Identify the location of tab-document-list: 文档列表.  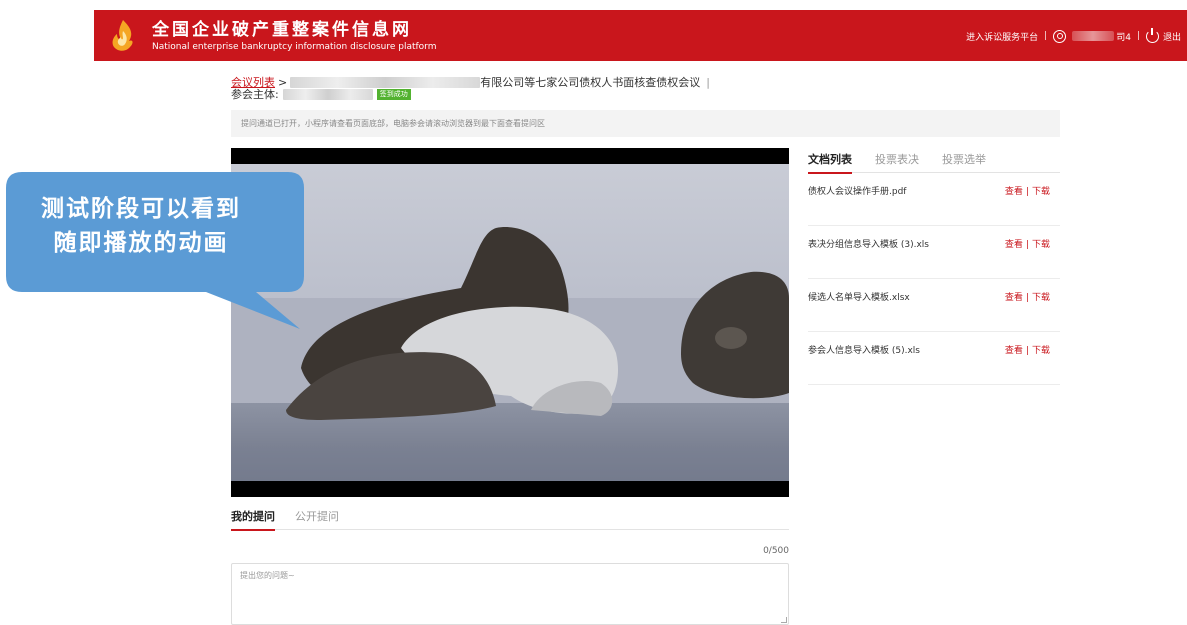
(830, 163).